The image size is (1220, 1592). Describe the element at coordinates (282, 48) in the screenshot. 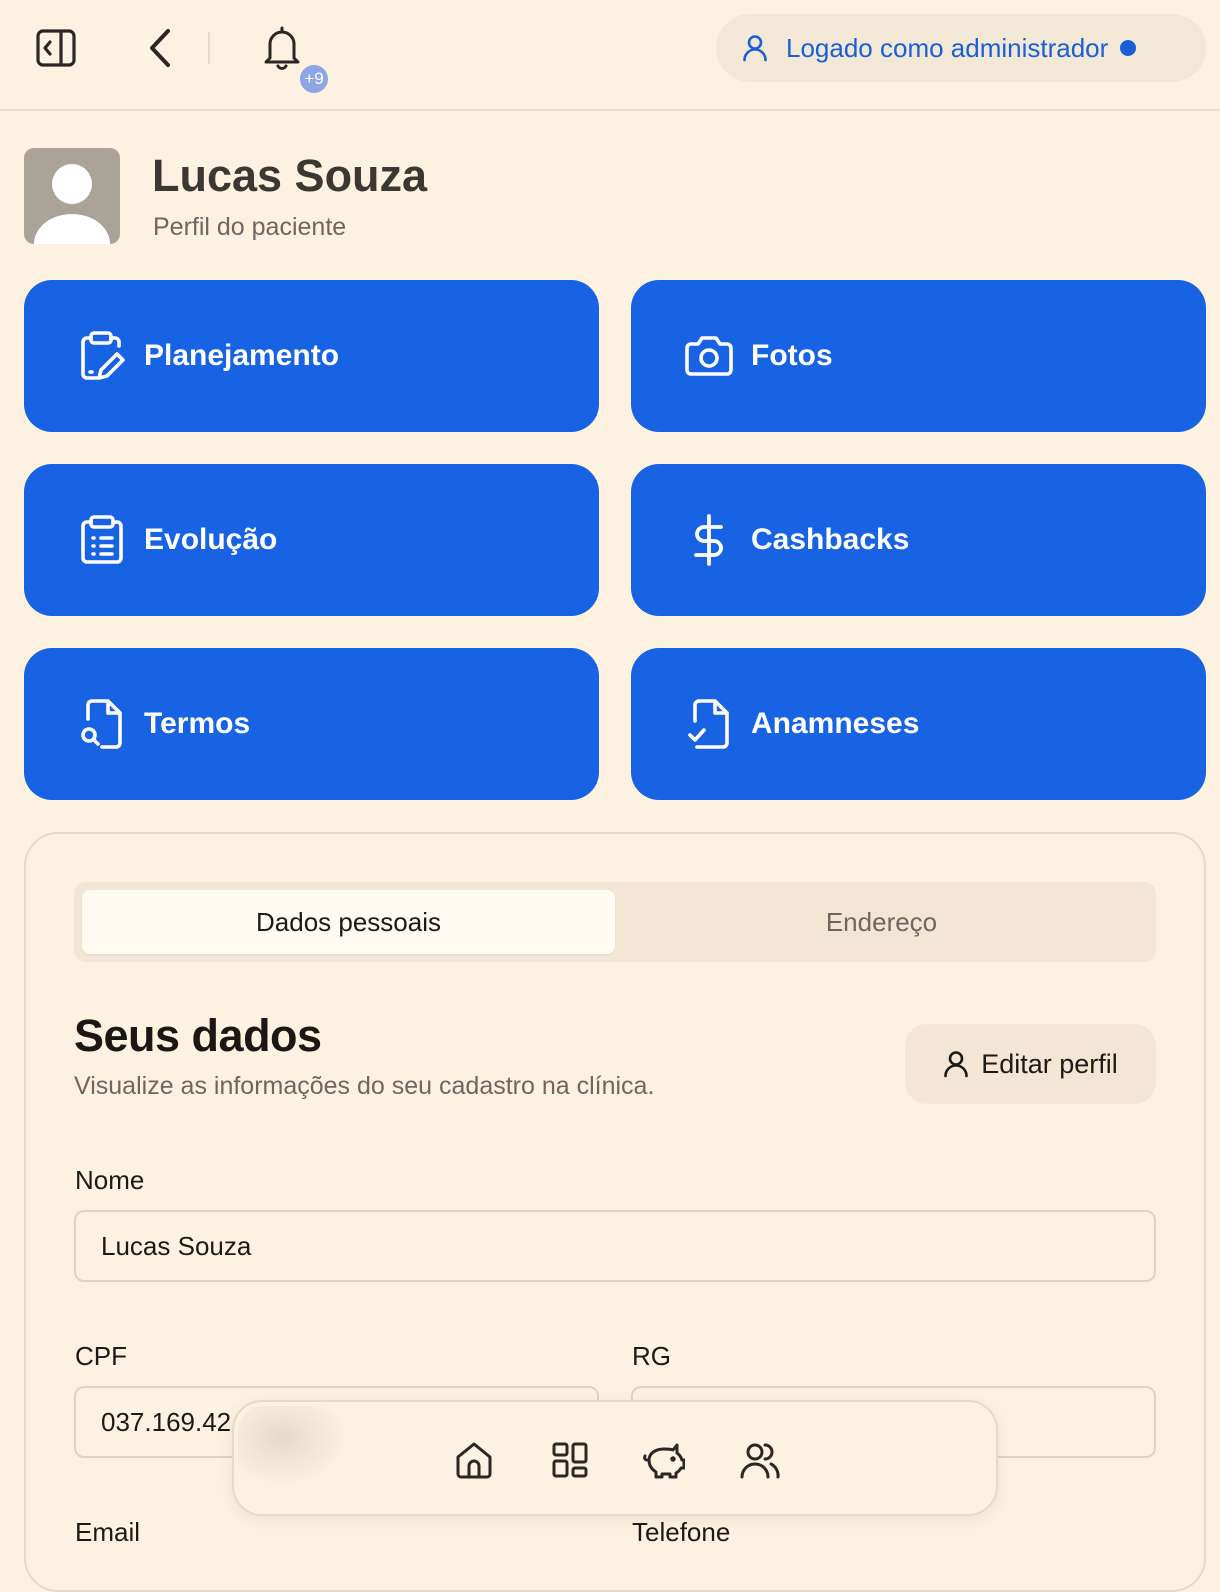

I see `bell-icon` at that location.